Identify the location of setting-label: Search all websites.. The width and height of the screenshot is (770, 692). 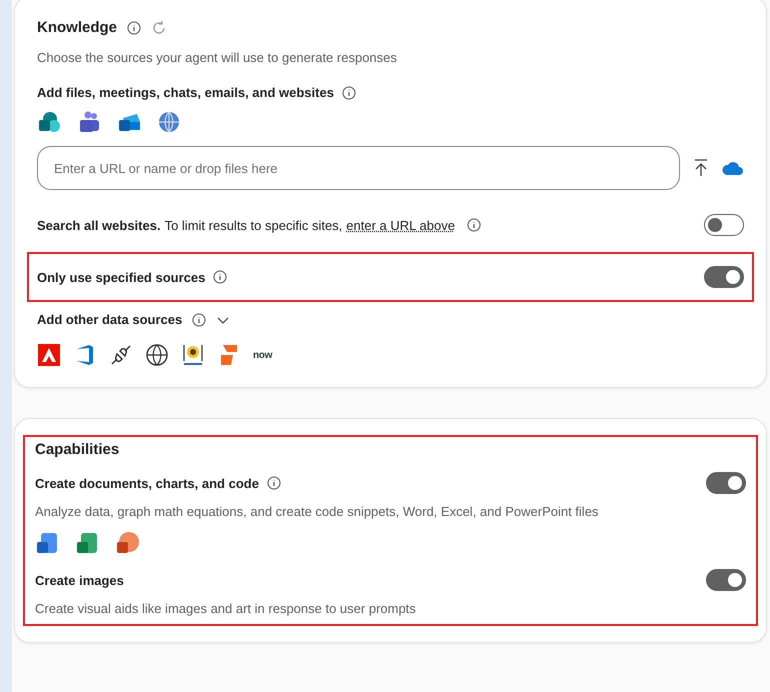
(99, 225).